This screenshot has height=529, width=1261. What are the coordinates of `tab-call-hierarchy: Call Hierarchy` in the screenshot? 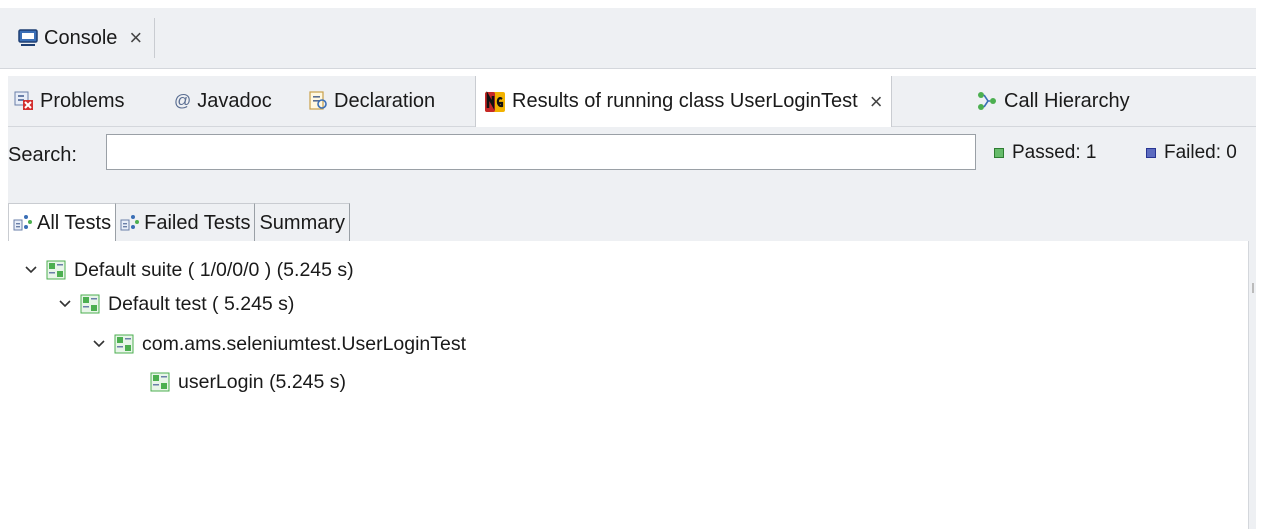 It's located at (1053, 101).